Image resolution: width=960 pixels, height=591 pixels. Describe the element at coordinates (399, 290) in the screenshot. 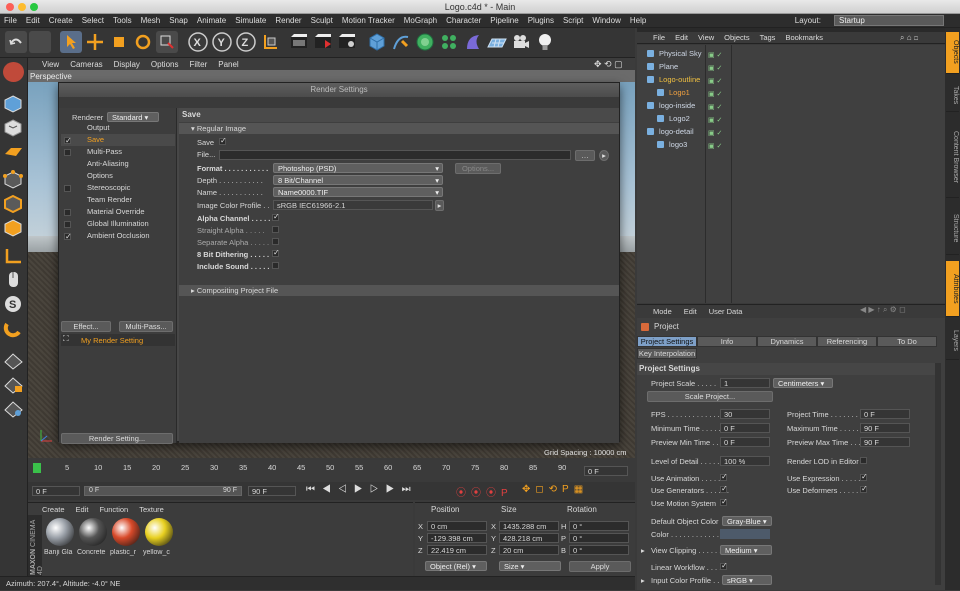

I see `compositing-header: ▸ Compositing Project File` at that location.